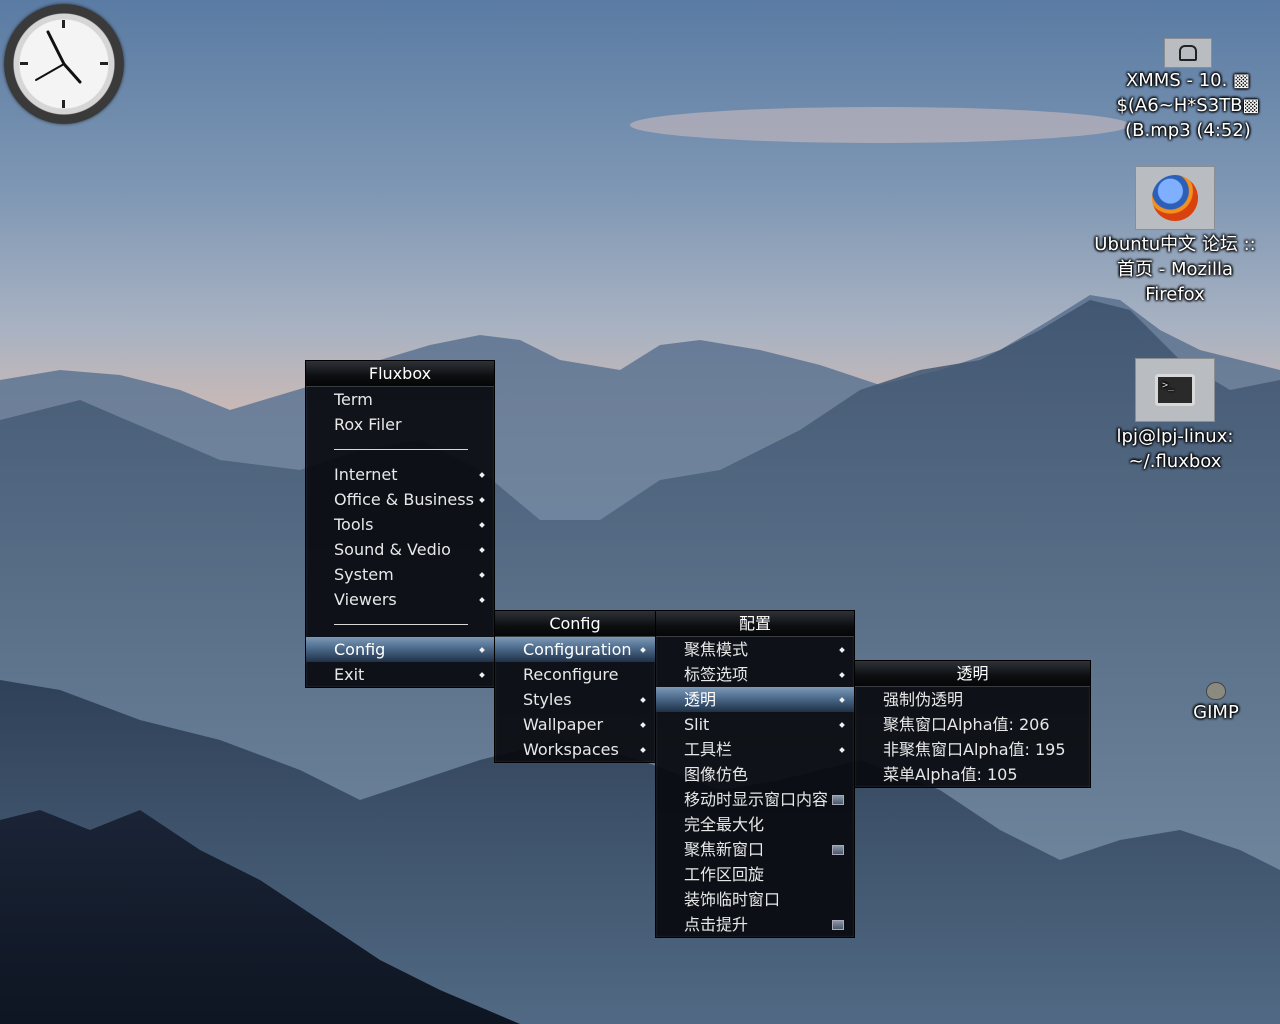 The width and height of the screenshot is (1280, 1024). Describe the element at coordinates (755, 749) in the screenshot. I see `menu-item-toolbar: 工具栏` at that location.